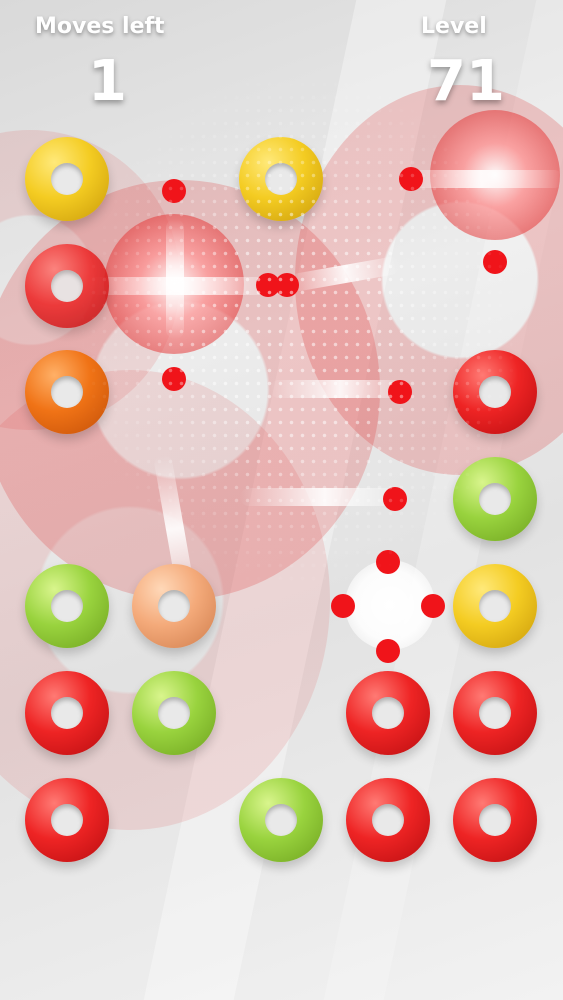  Describe the element at coordinates (67, 820) in the screenshot. I see `ring-r7-c1` at that location.